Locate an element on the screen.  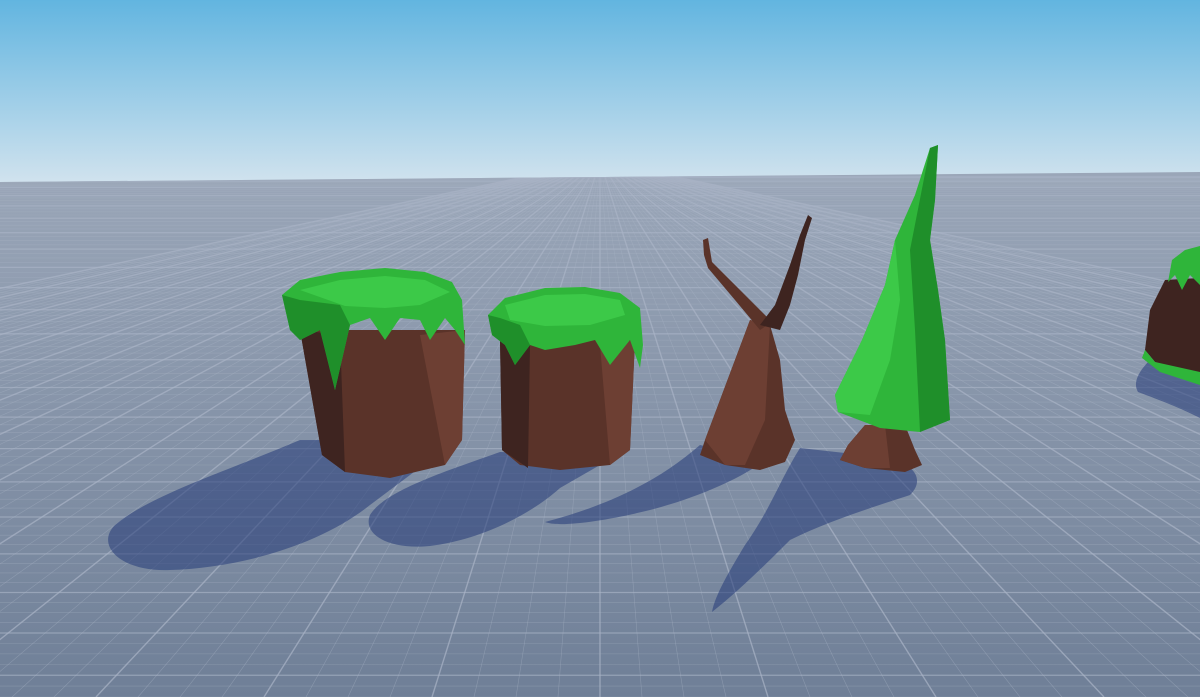
short-grass-stump is located at coordinates (565, 378).